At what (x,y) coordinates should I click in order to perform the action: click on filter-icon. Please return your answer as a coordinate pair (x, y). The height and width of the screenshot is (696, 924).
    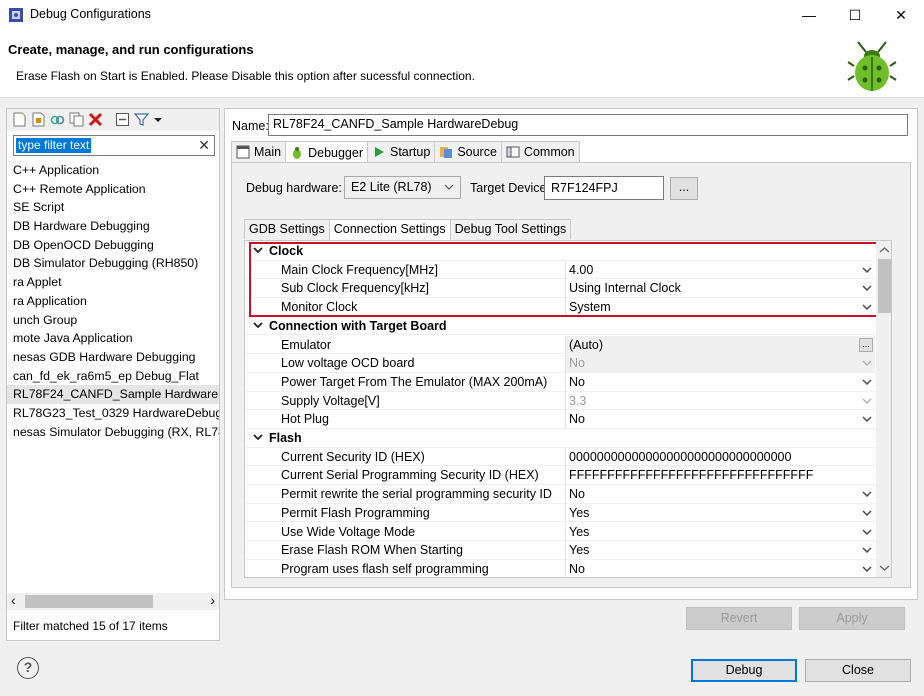
    Looking at the image, I should click on (141, 119).